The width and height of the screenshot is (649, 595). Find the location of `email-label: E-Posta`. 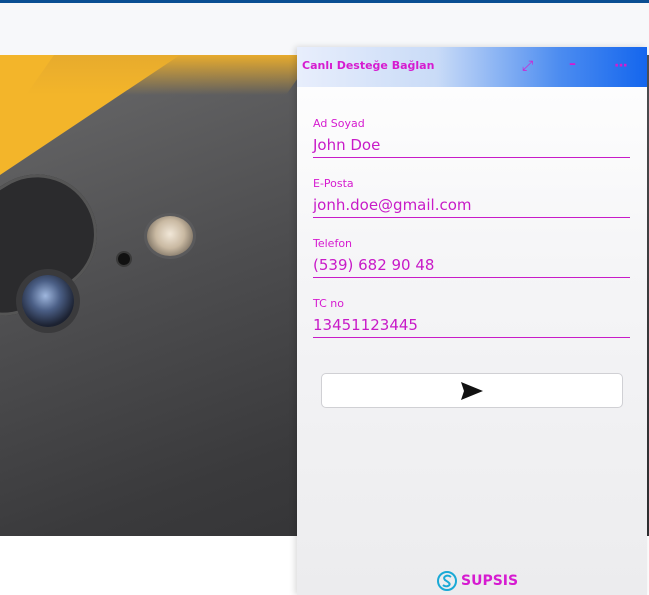

email-label: E-Posta is located at coordinates (333, 183).